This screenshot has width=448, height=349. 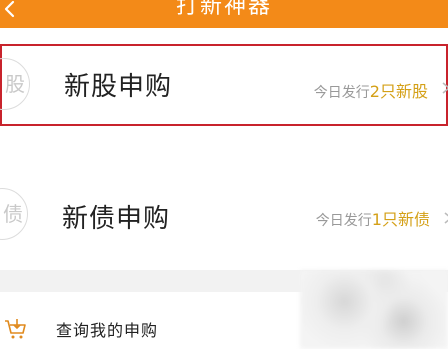 What do you see at coordinates (384, 219) in the screenshot?
I see `issuance-count: 1只` at bounding box center [384, 219].